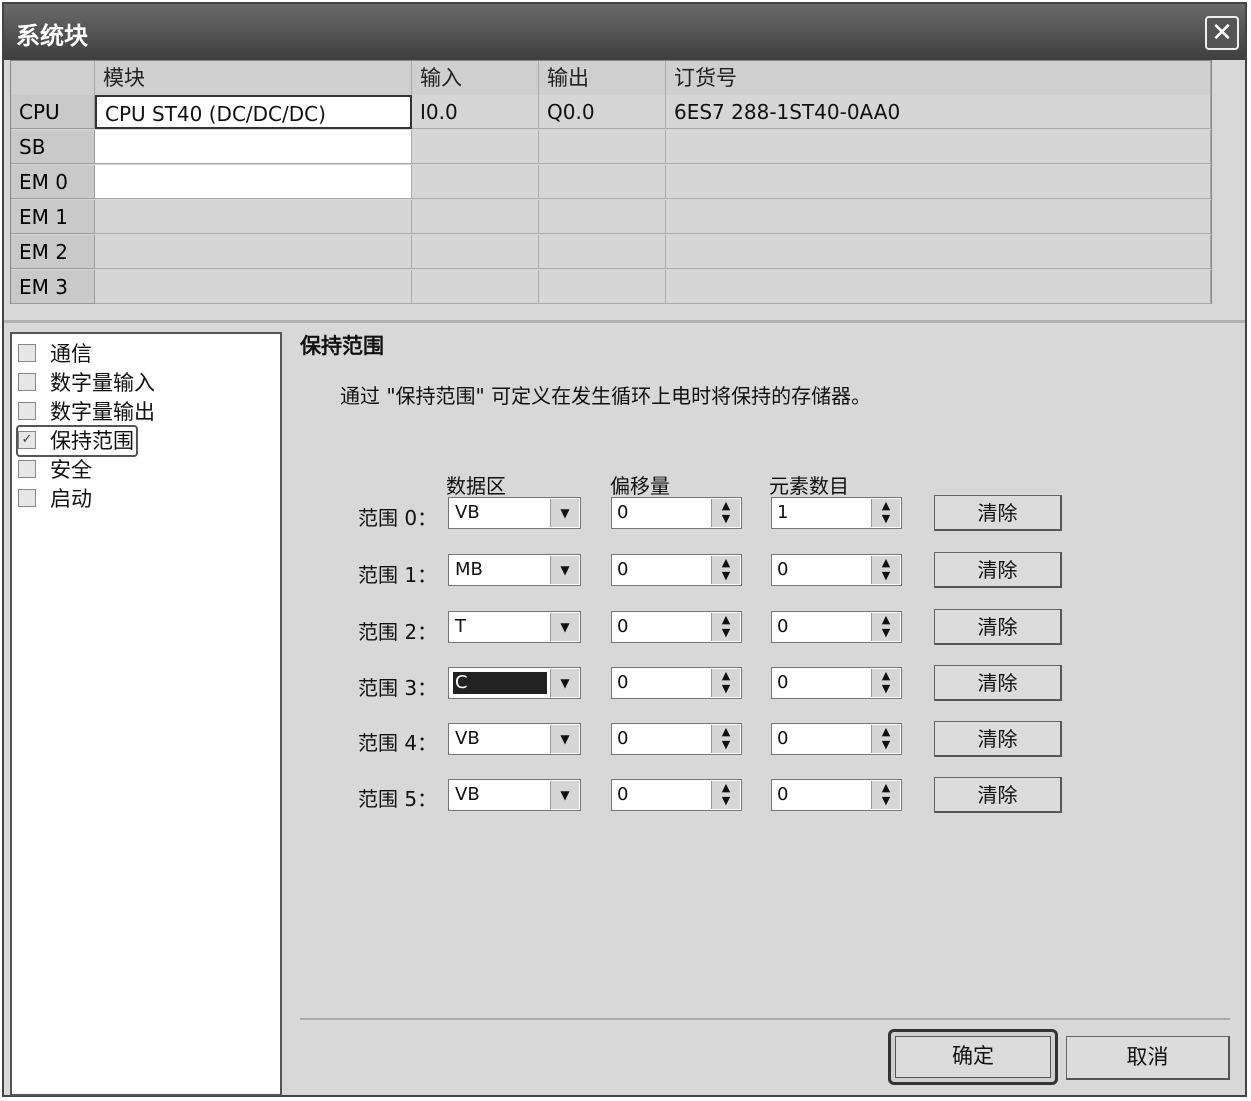  Describe the element at coordinates (398, 575) in the screenshot. I see `range-1-label: 范围 1：` at that location.